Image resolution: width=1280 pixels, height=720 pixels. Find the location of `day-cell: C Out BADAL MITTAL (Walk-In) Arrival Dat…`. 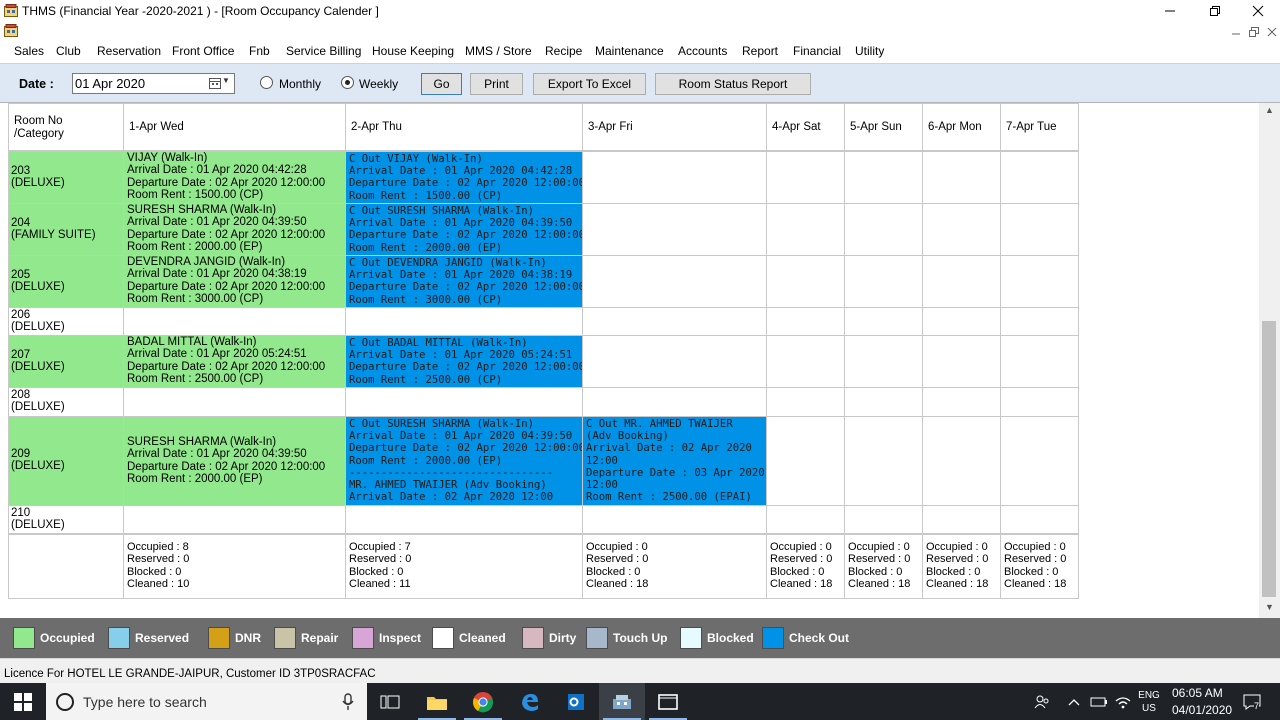

day-cell: C Out BADAL MITTAL (Walk-In) Arrival Dat… is located at coordinates (463, 361).